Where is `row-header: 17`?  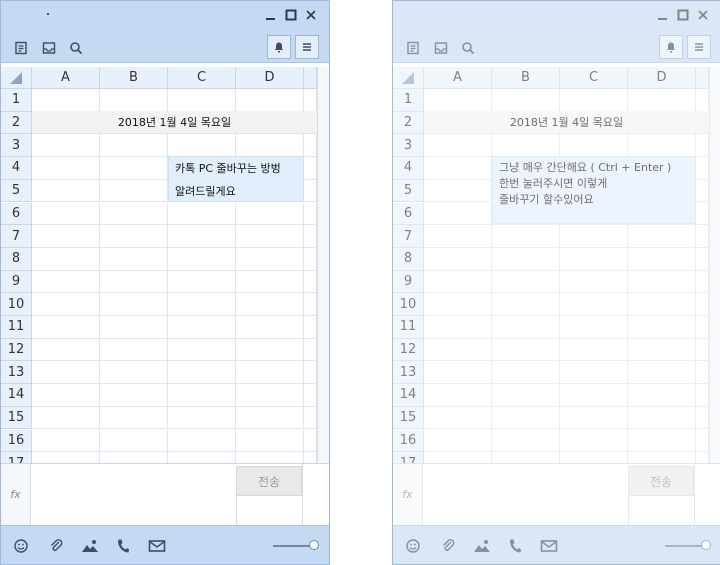
row-header: 17 is located at coordinates (16, 457).